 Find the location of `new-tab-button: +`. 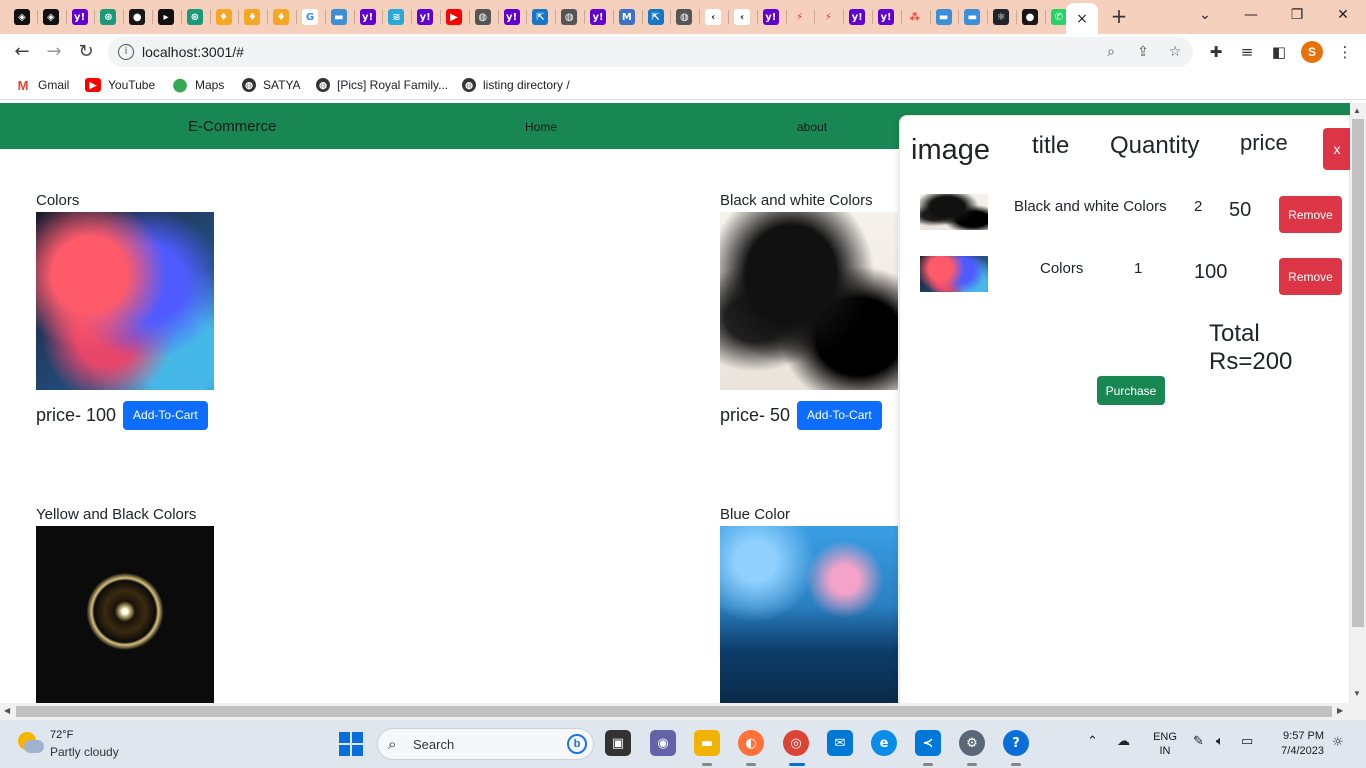

new-tab-button: + is located at coordinates (1119, 16).